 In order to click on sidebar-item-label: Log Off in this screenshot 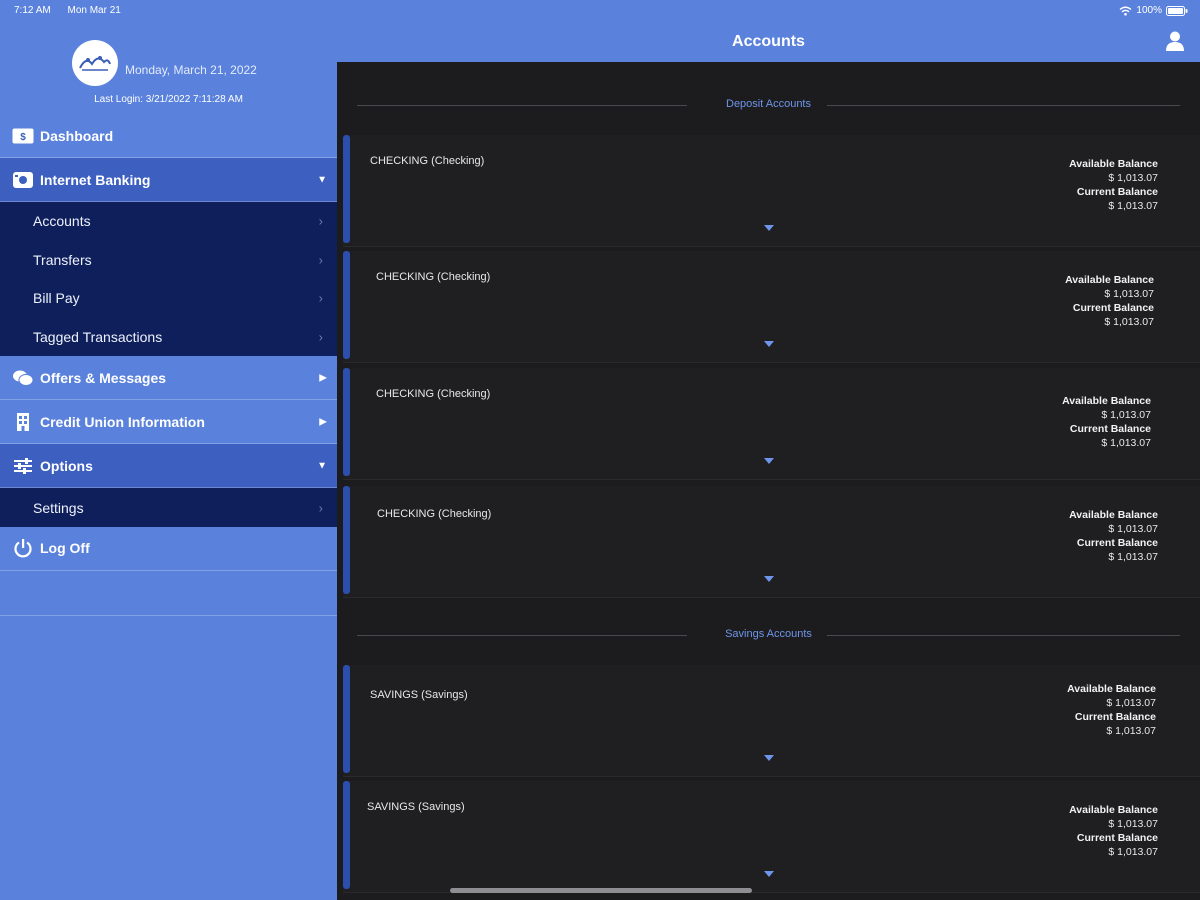, I will do `click(65, 548)`.